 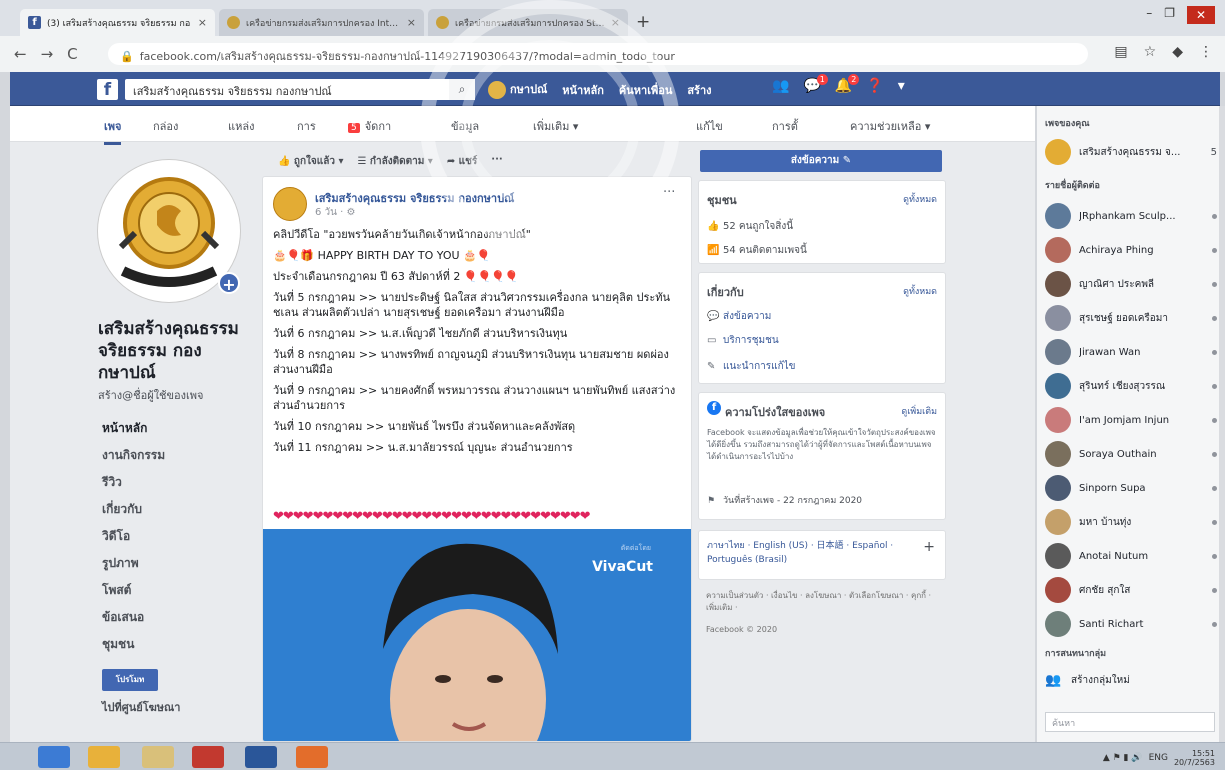 I want to click on contact-row: Soraya Outhain, so click(x=1131, y=454).